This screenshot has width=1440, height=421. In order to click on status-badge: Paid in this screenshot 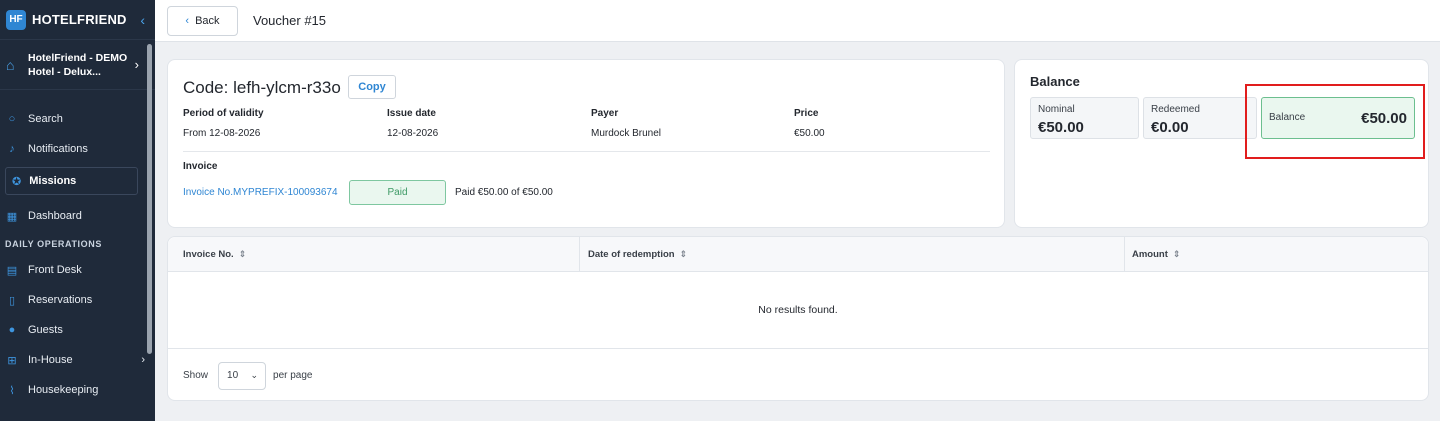, I will do `click(397, 192)`.